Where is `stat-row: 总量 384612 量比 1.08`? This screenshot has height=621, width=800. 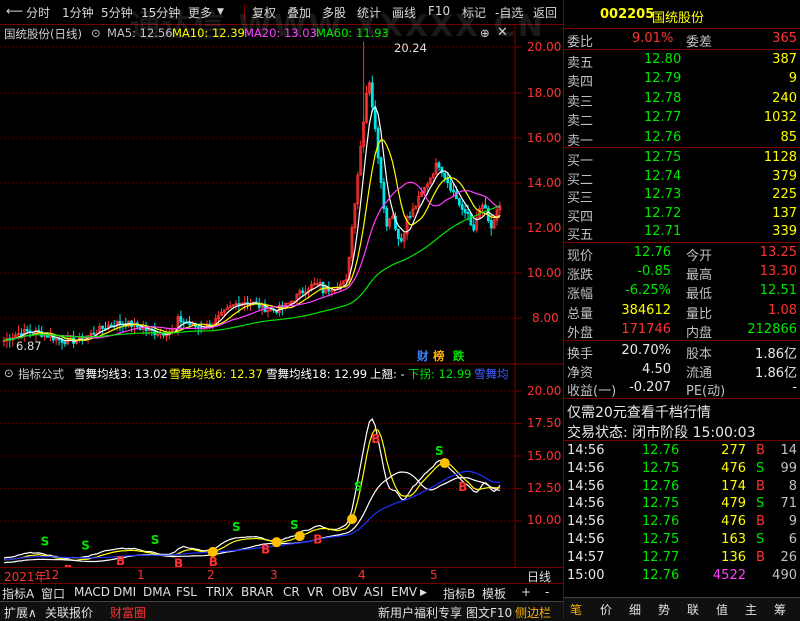
stat-row: 总量 384612 量比 1.08 is located at coordinates (682, 311).